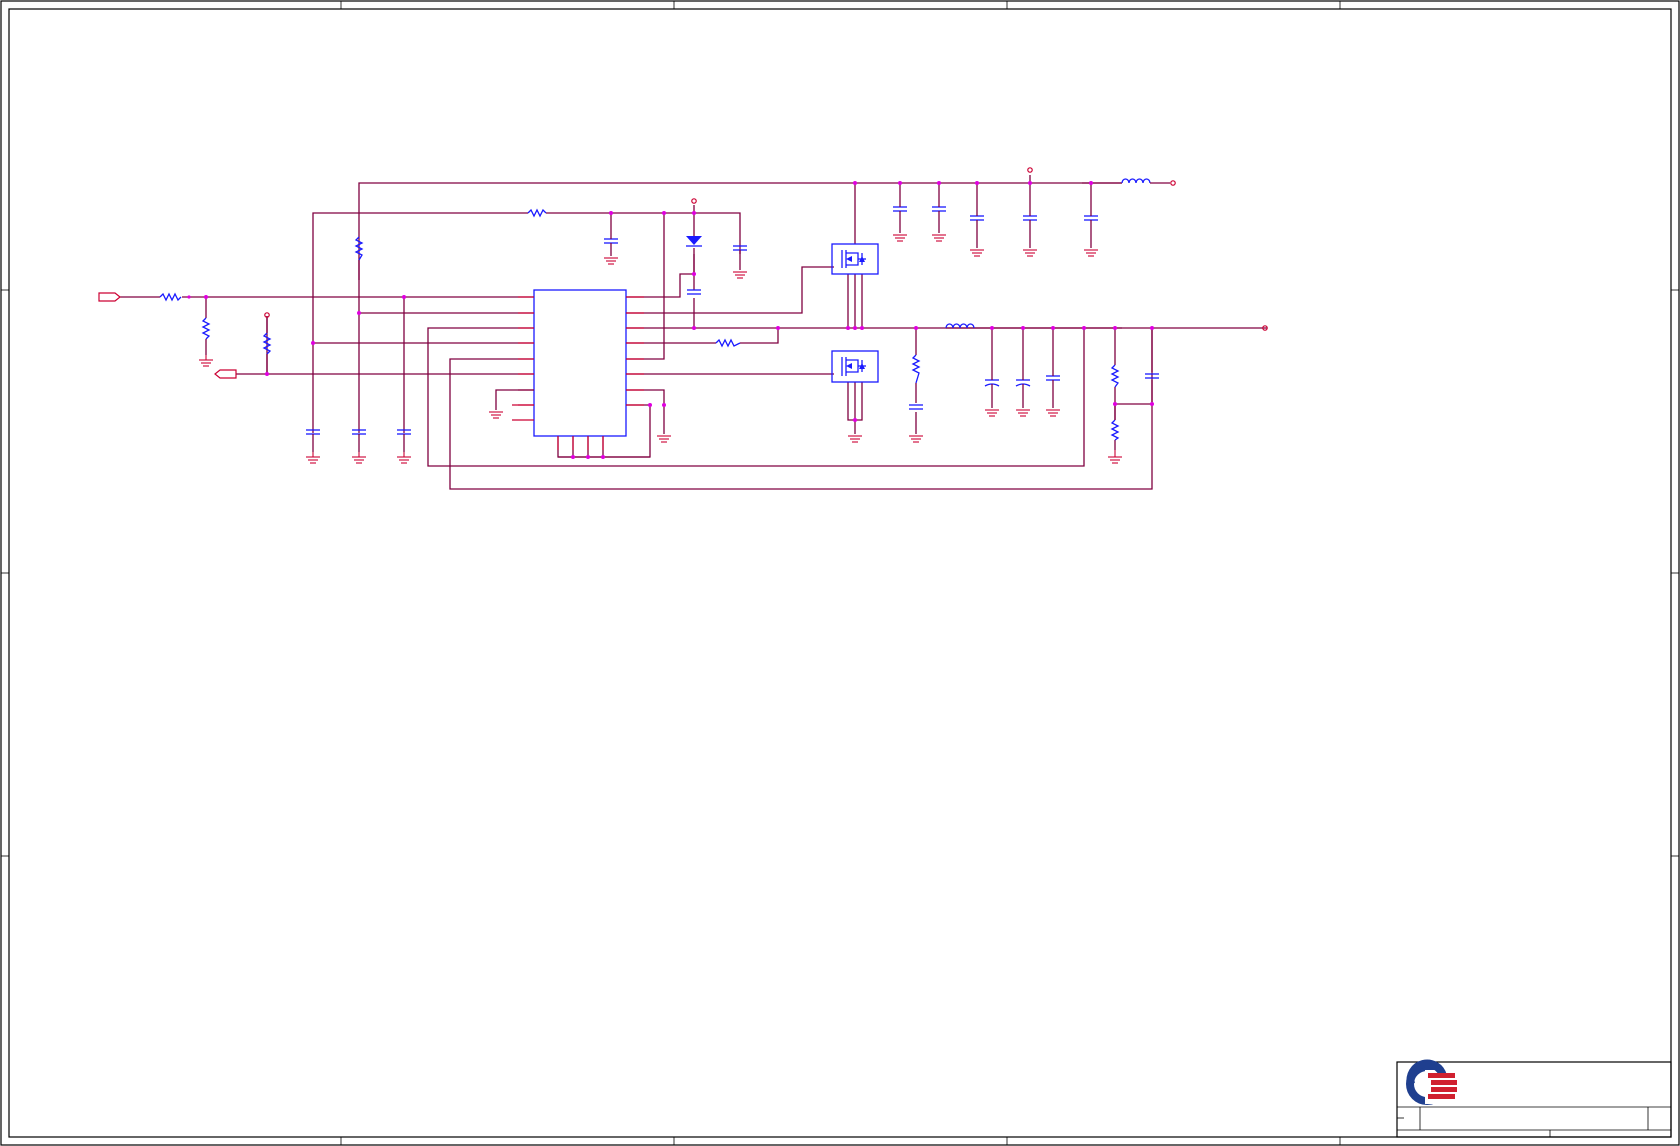  Describe the element at coordinates (1115, 376) in the screenshot. I see `resistor-fb-top` at that location.